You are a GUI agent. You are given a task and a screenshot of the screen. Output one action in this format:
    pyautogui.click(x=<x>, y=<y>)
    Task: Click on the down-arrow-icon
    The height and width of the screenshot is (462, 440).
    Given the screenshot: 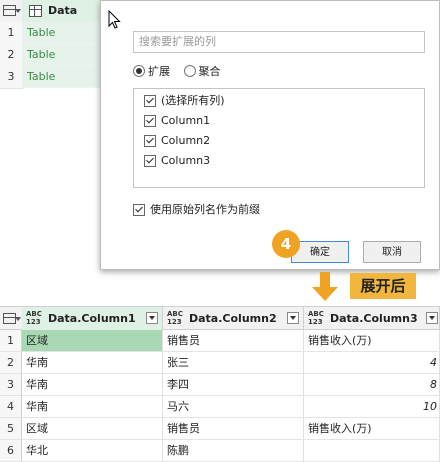 What is the action you would take?
    pyautogui.click(x=325, y=286)
    